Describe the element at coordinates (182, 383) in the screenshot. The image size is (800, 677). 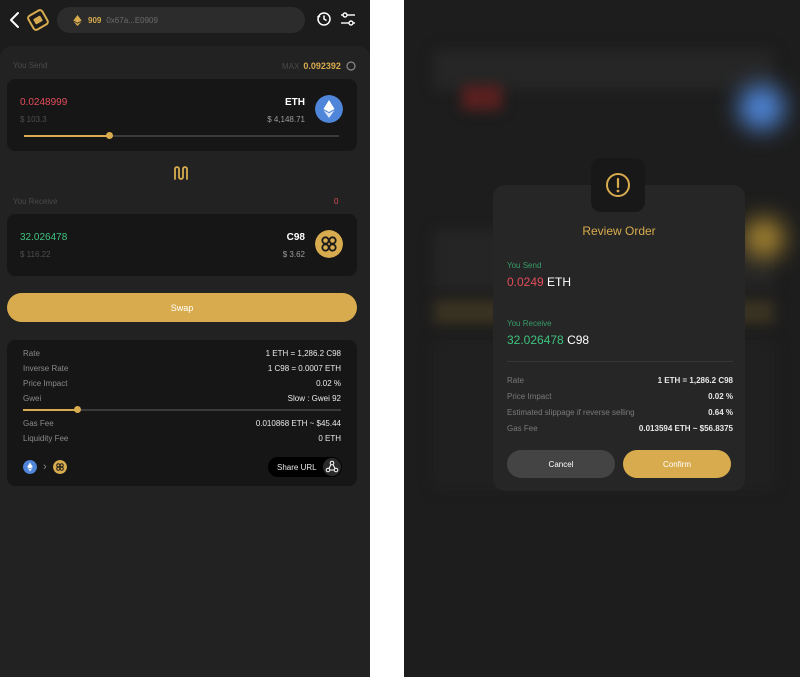
I see `price-impact-row: Price Impact 0.02 %` at that location.